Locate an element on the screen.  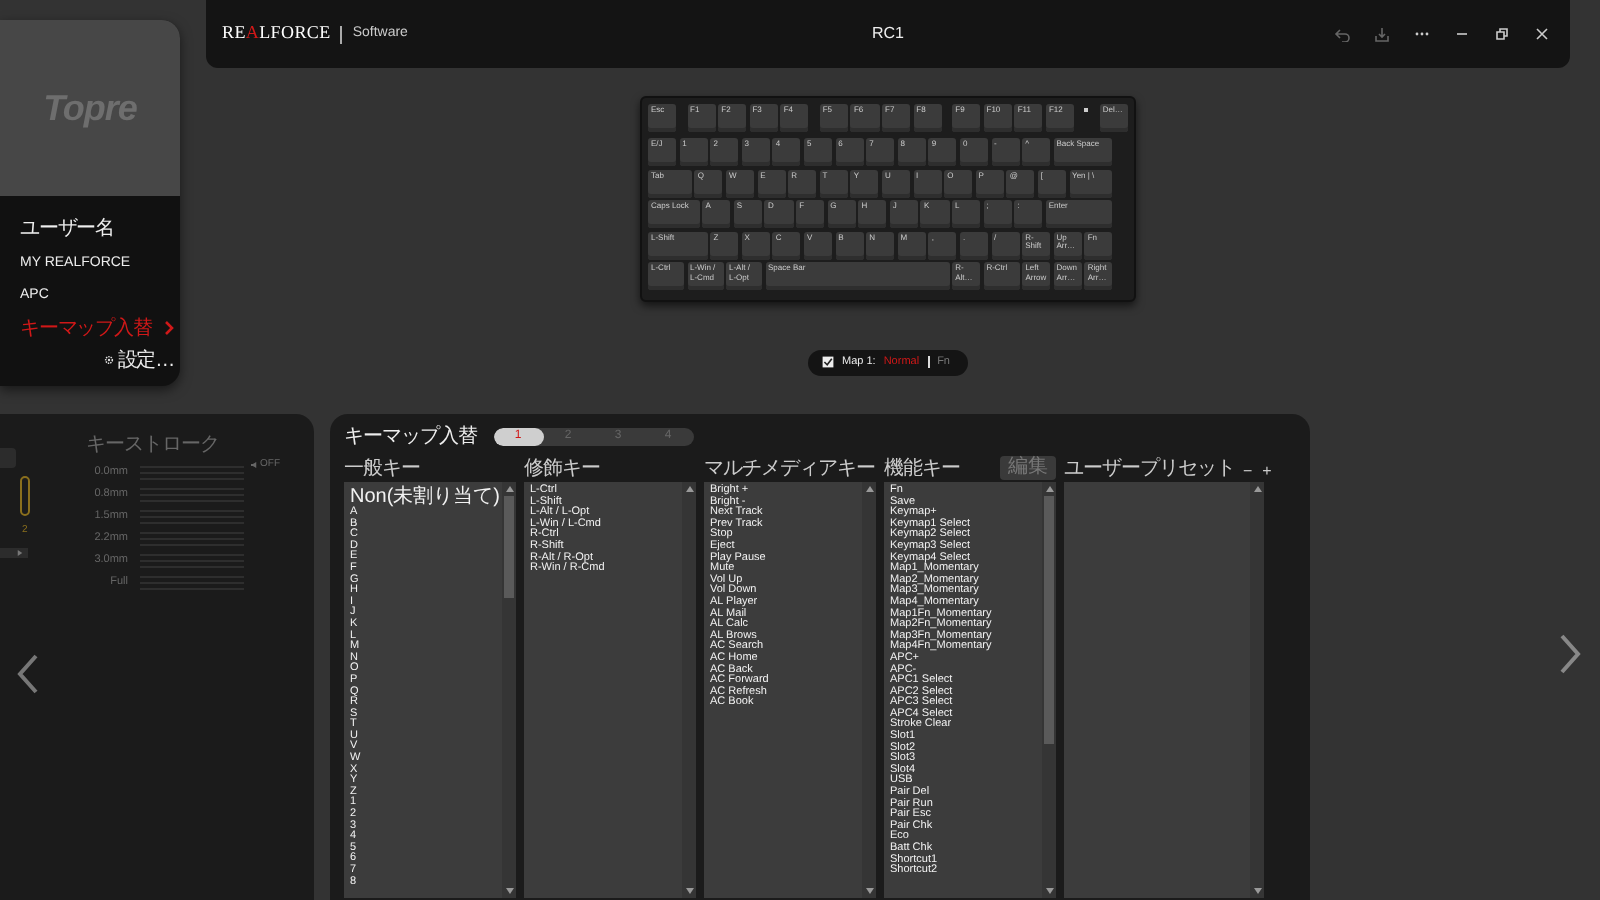
cut-off-bar is located at coordinates (14, 552).